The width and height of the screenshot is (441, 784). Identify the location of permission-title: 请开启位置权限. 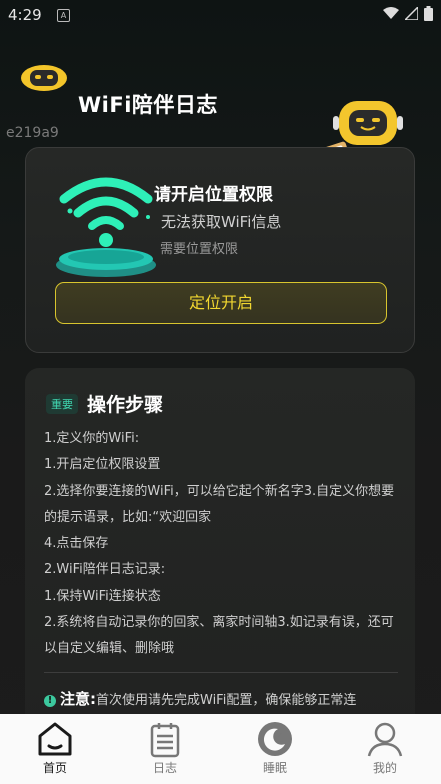
(213, 195).